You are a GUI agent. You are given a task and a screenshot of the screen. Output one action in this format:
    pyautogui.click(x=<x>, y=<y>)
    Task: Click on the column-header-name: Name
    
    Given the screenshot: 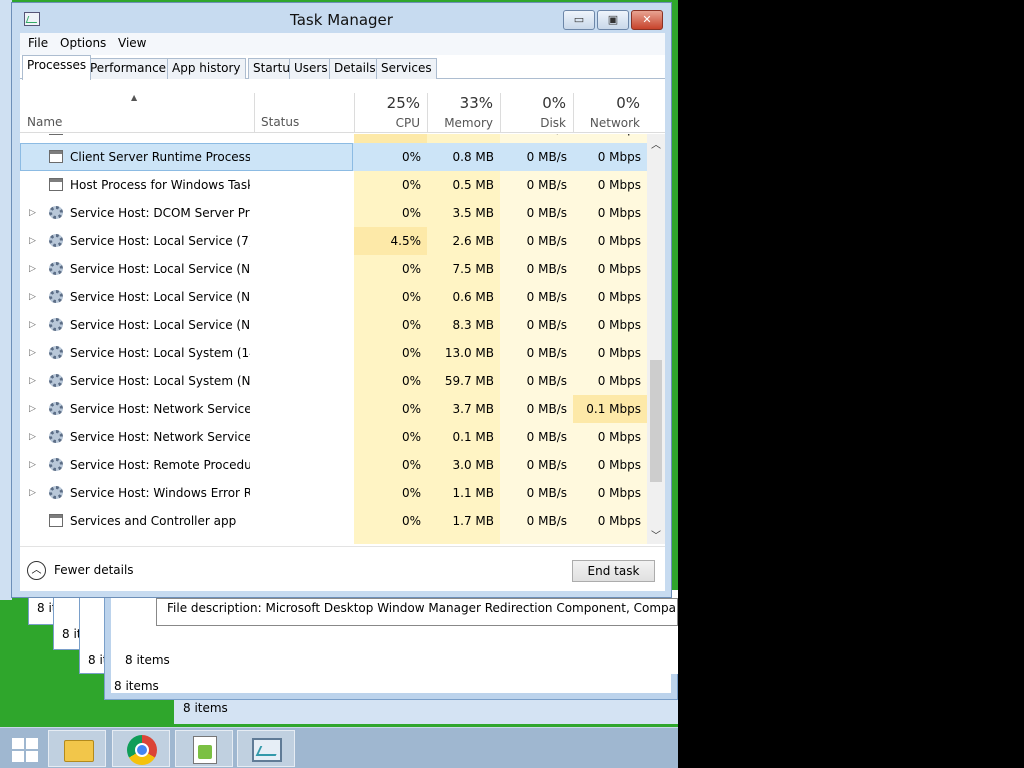 What is the action you would take?
    pyautogui.click(x=44, y=122)
    